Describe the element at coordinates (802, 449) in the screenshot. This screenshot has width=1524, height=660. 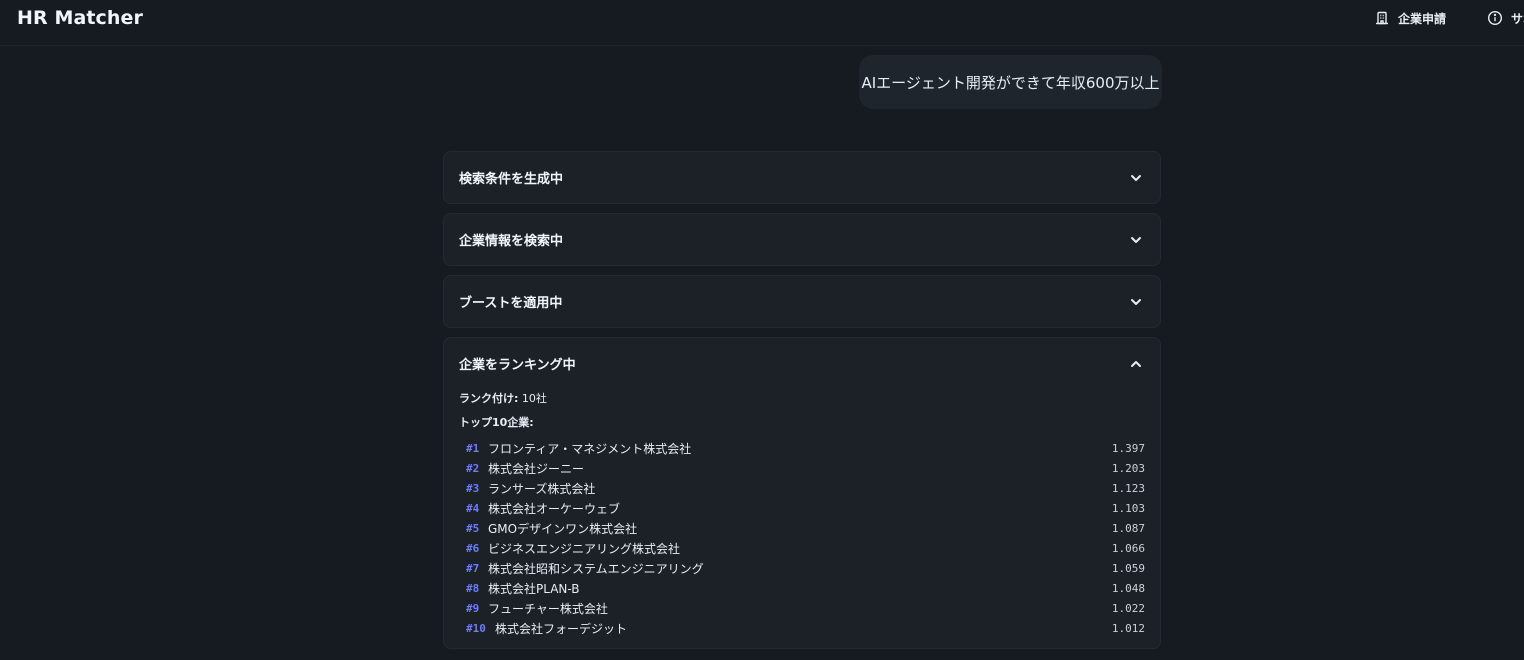
I see `ranking-row: #1 フロンティア・マネジメント株式会社 1.397` at that location.